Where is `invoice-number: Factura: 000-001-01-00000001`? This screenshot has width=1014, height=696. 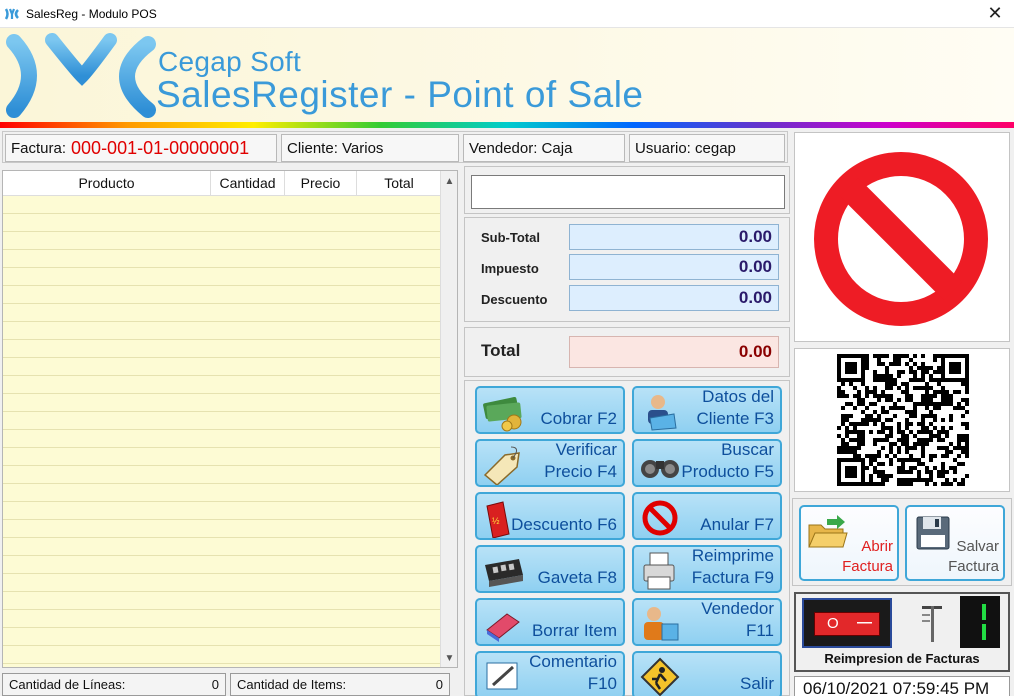 invoice-number: Factura: 000-001-01-00000001 is located at coordinates (141, 148).